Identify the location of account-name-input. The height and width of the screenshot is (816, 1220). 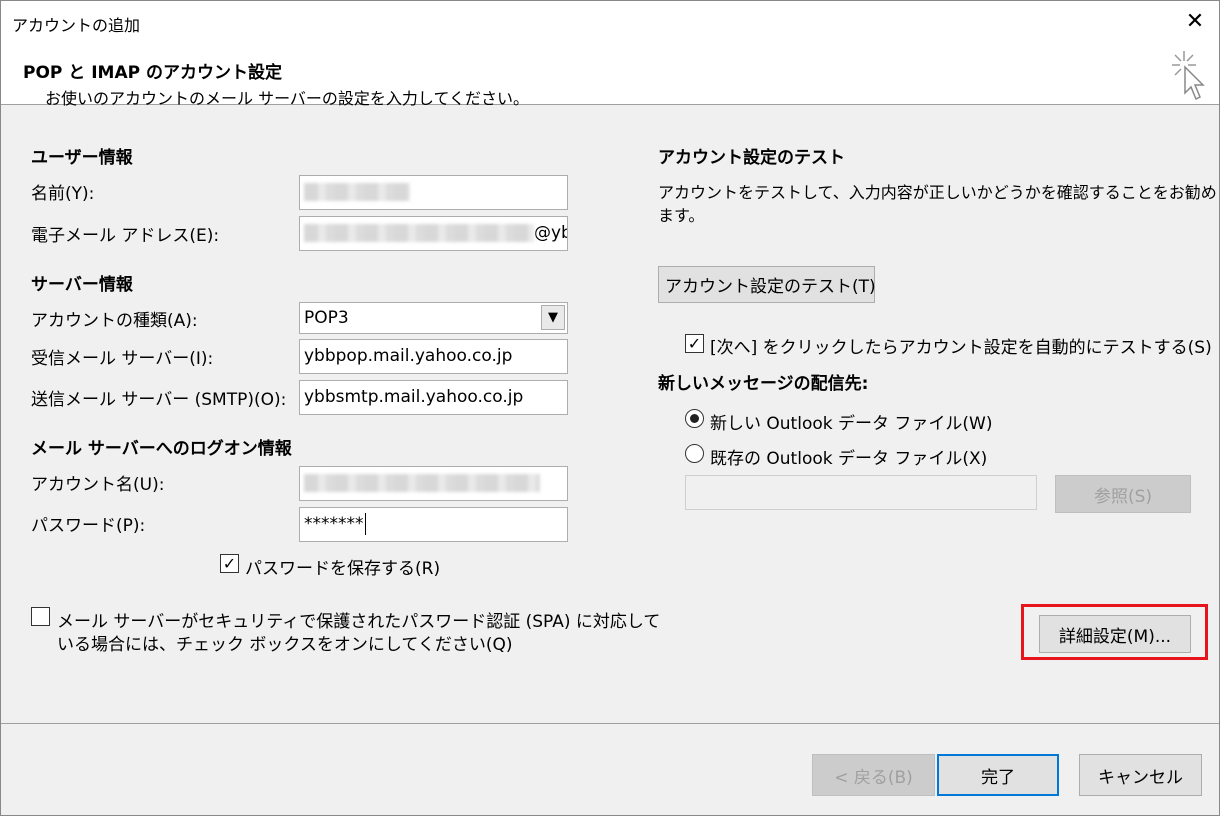
(433, 483).